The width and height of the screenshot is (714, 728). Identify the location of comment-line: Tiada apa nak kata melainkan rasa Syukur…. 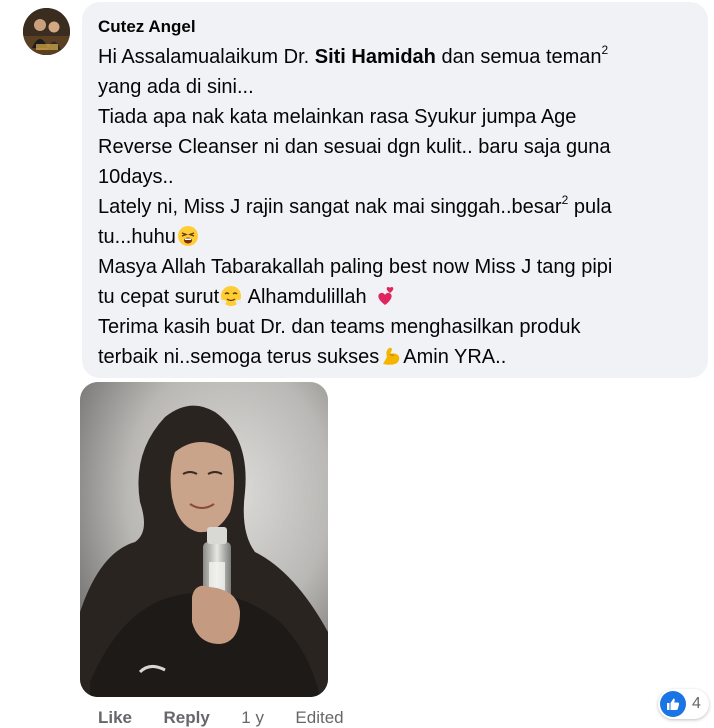
(337, 117).